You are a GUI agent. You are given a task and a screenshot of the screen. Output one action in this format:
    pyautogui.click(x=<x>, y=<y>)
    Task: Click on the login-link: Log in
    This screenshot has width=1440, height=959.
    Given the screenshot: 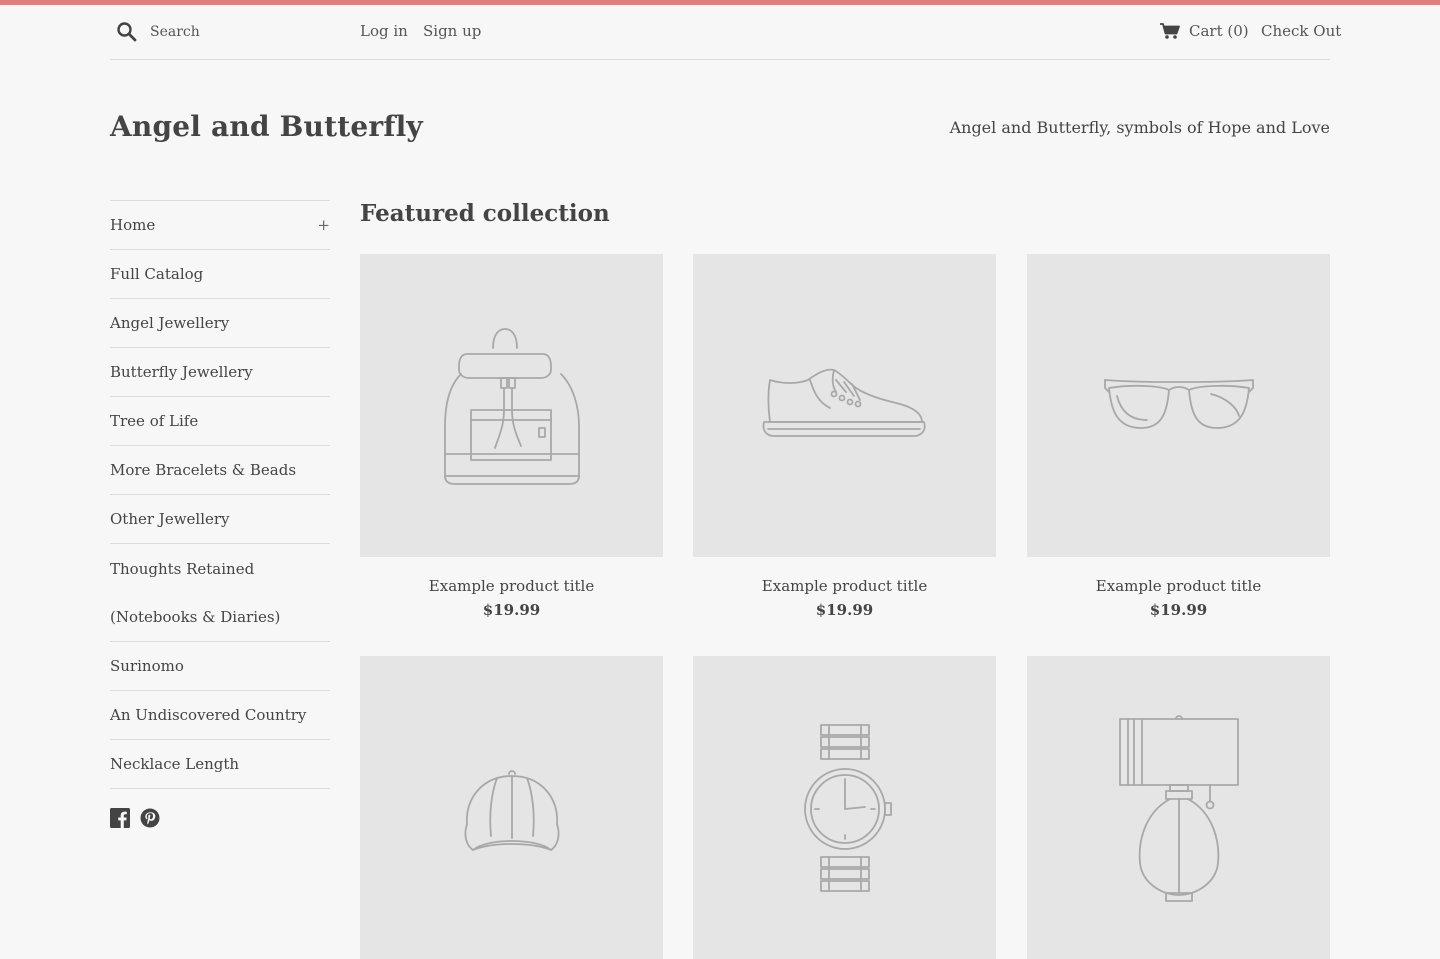 What is the action you would take?
    pyautogui.click(x=384, y=31)
    